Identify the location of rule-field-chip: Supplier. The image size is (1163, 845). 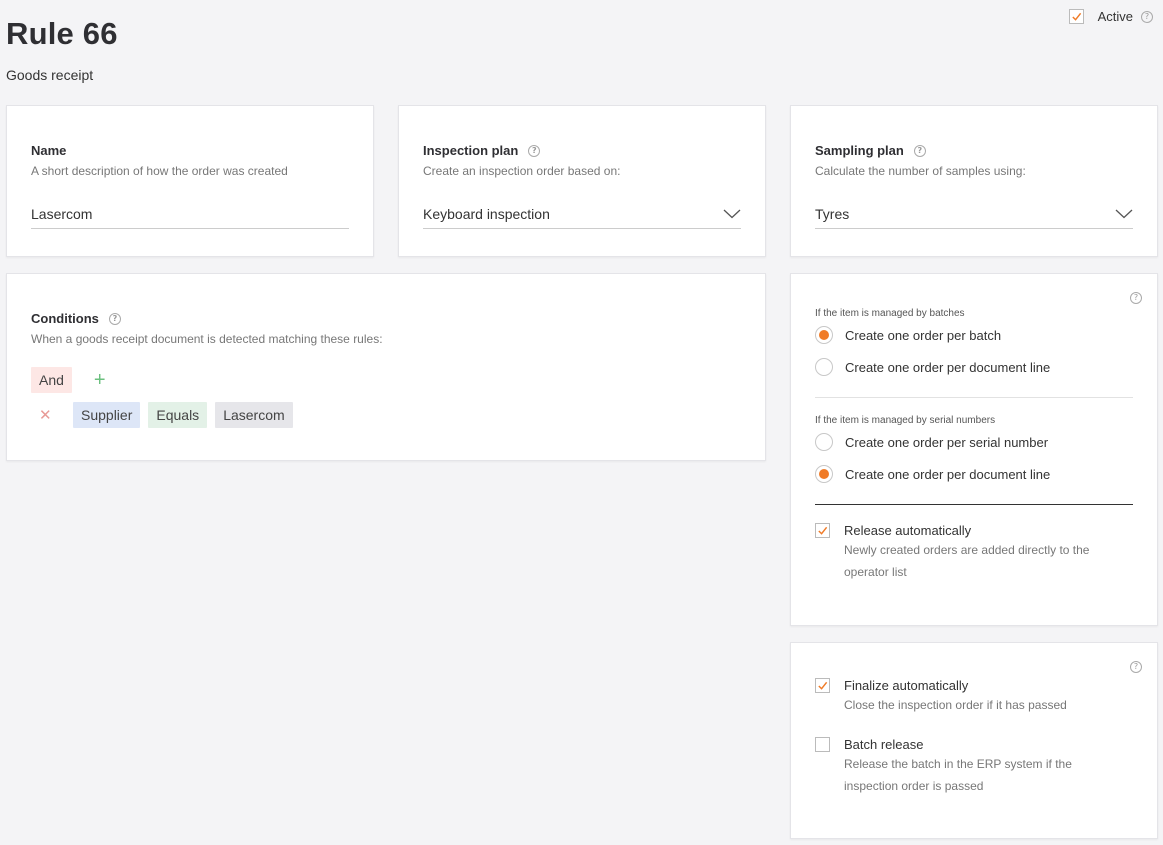
(107, 415).